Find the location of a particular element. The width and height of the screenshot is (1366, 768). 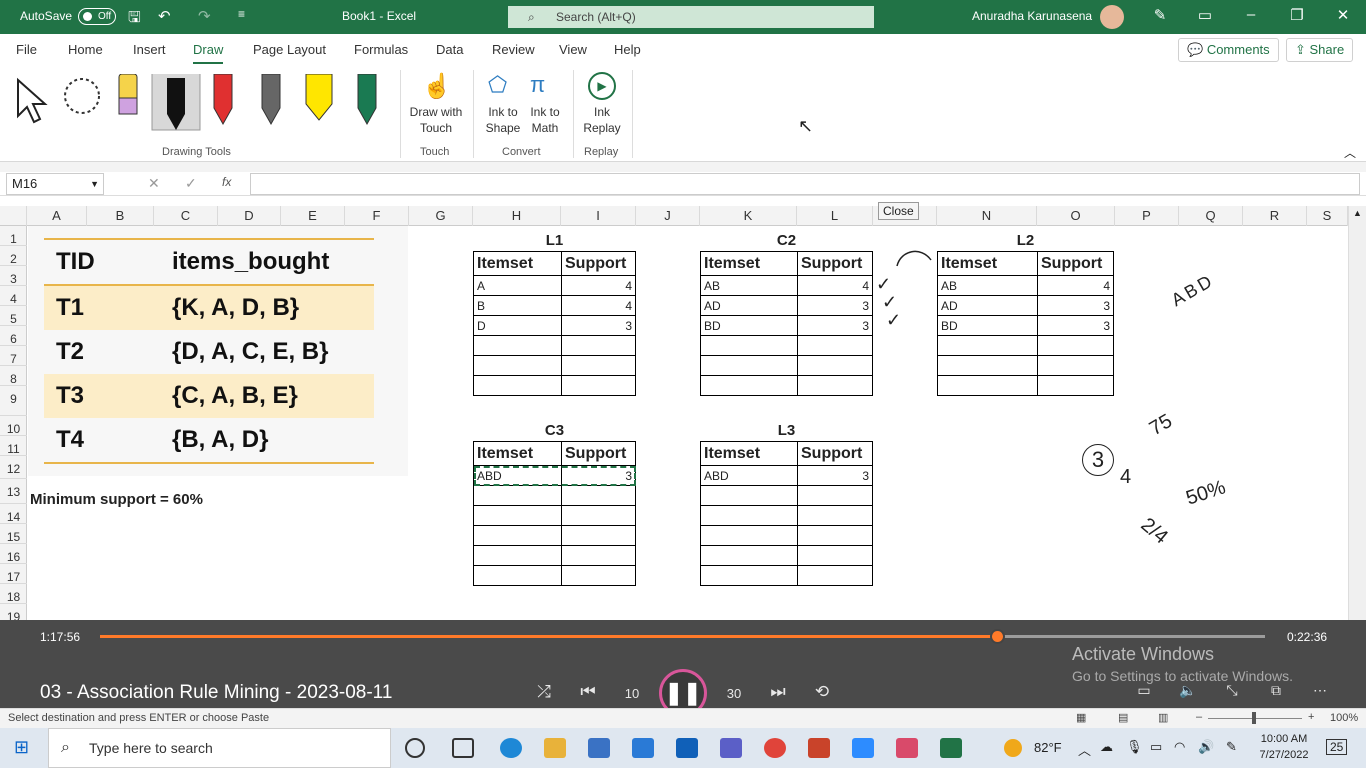

col-b: B is located at coordinates (120, 216).